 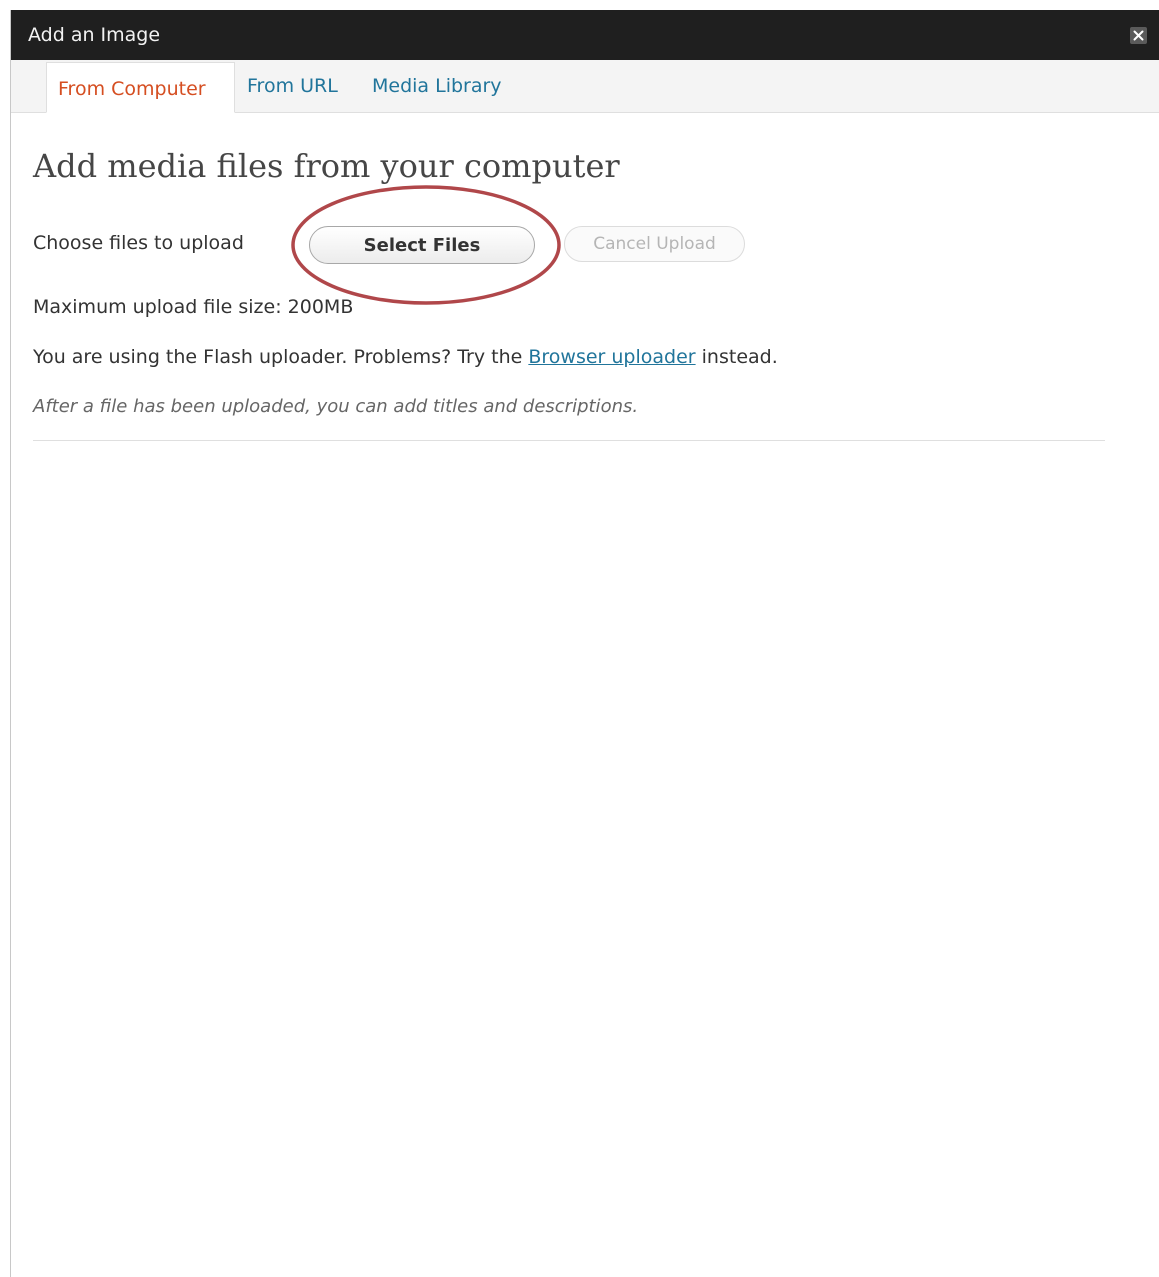 I want to click on dialog-title: Add an Image, so click(x=94, y=35).